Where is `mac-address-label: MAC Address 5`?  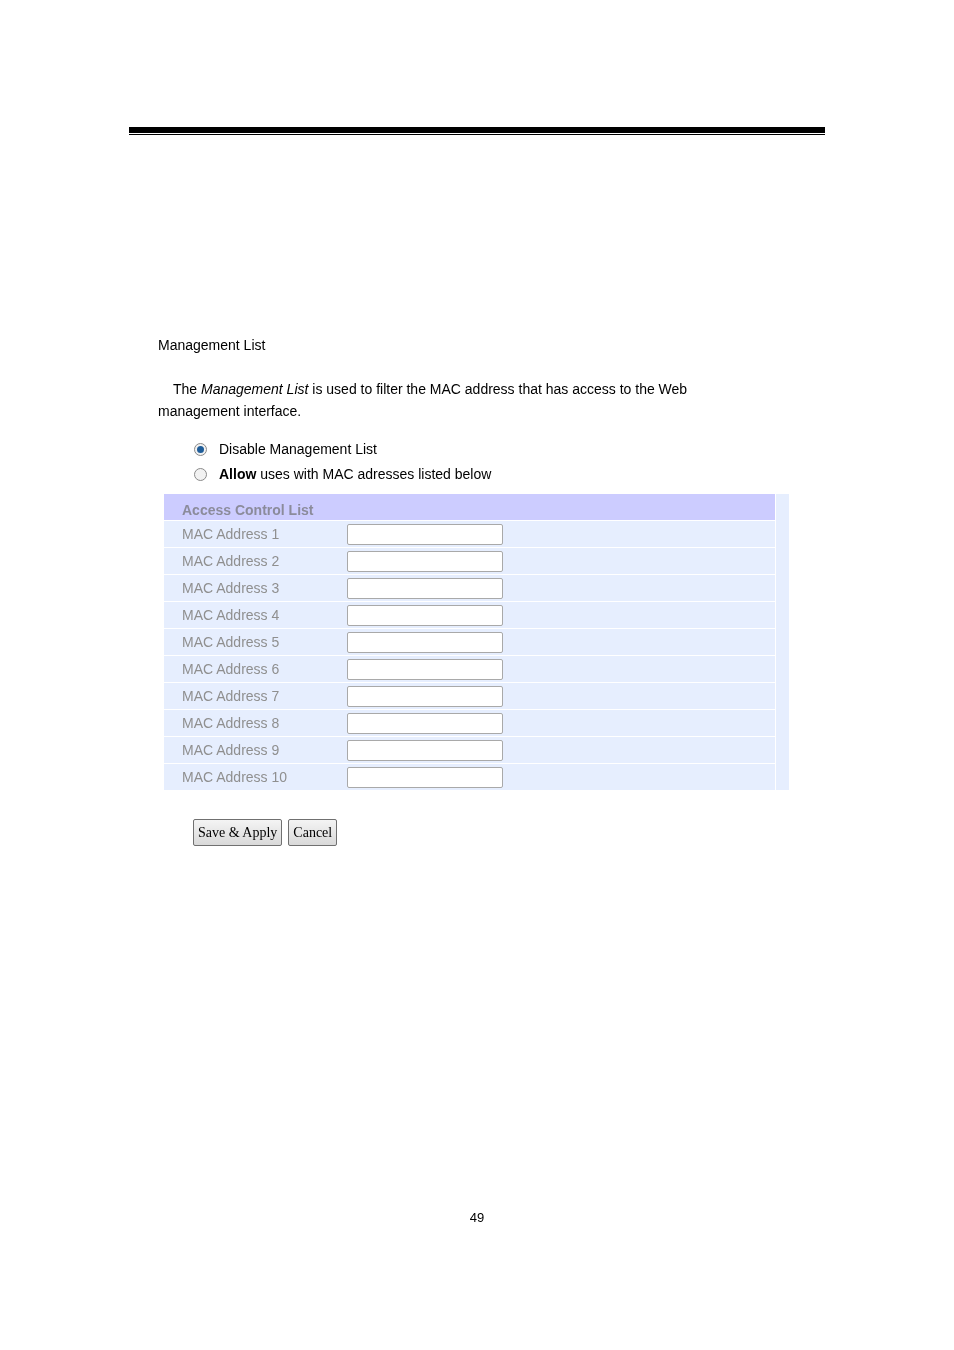
mac-address-label: MAC Address 5 is located at coordinates (231, 642).